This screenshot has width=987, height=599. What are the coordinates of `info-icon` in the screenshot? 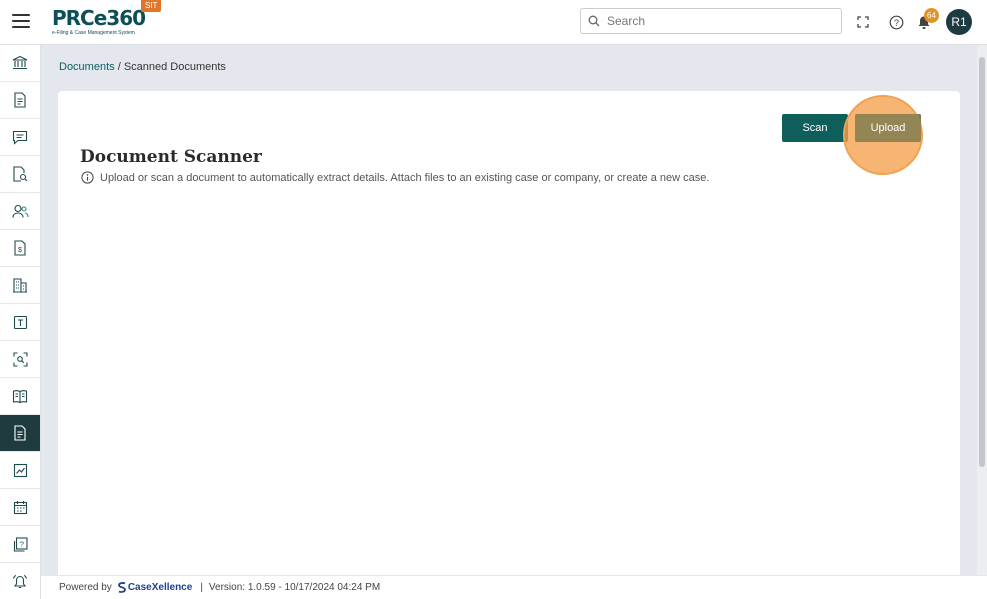 It's located at (87, 177).